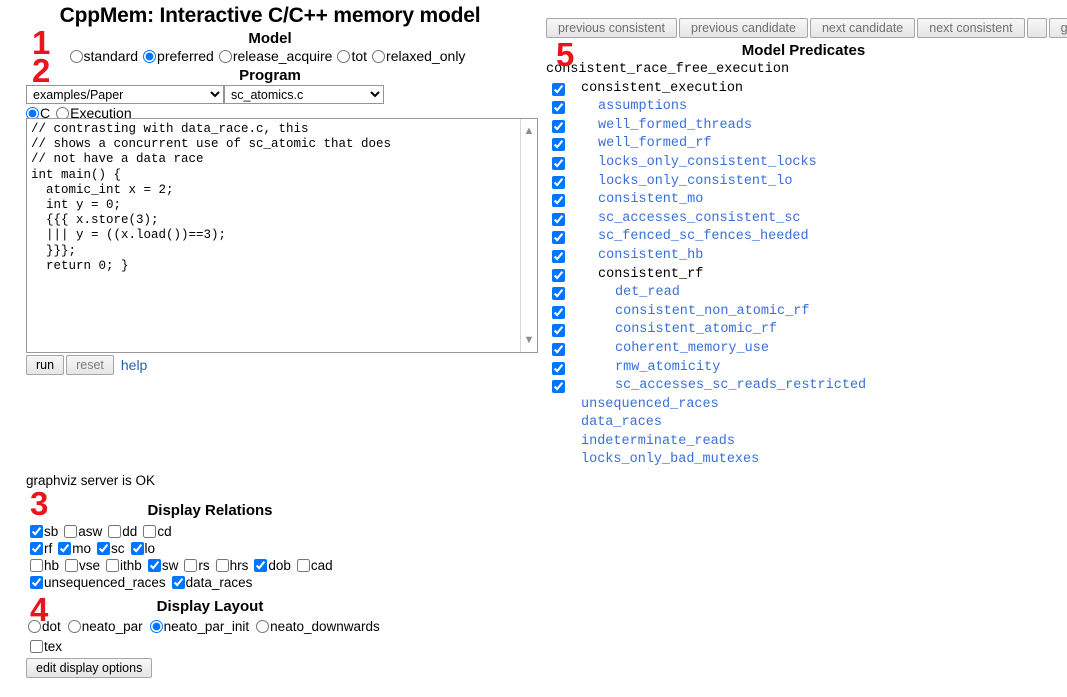 Image resolution: width=1067 pixels, height=697 pixels. Describe the element at coordinates (178, 56) in the screenshot. I see `model-option-preferred: preferred` at that location.